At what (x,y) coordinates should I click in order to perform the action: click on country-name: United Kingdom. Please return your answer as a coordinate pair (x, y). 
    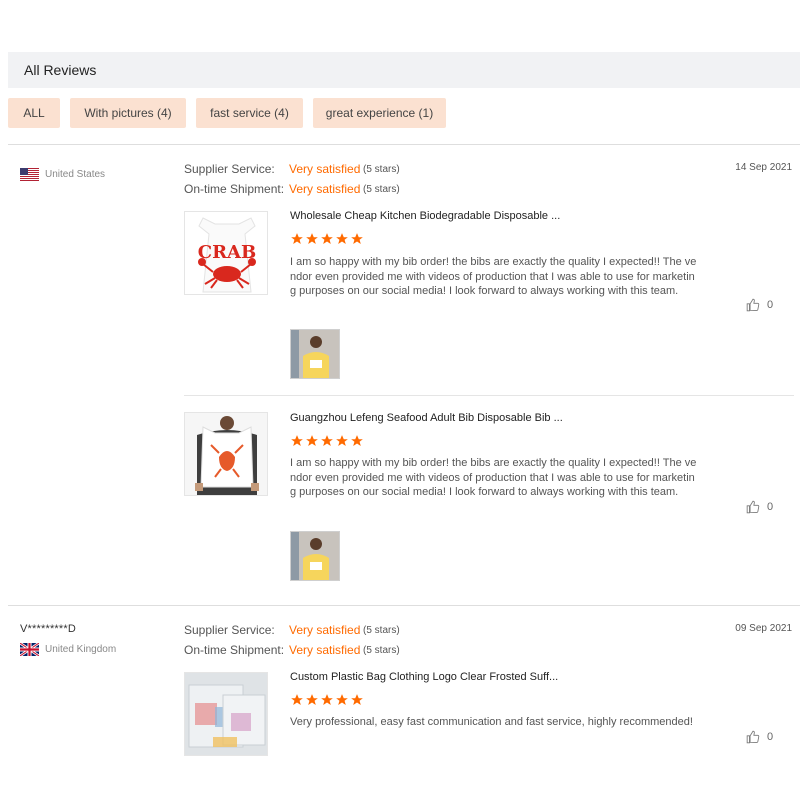
    Looking at the image, I should click on (81, 650).